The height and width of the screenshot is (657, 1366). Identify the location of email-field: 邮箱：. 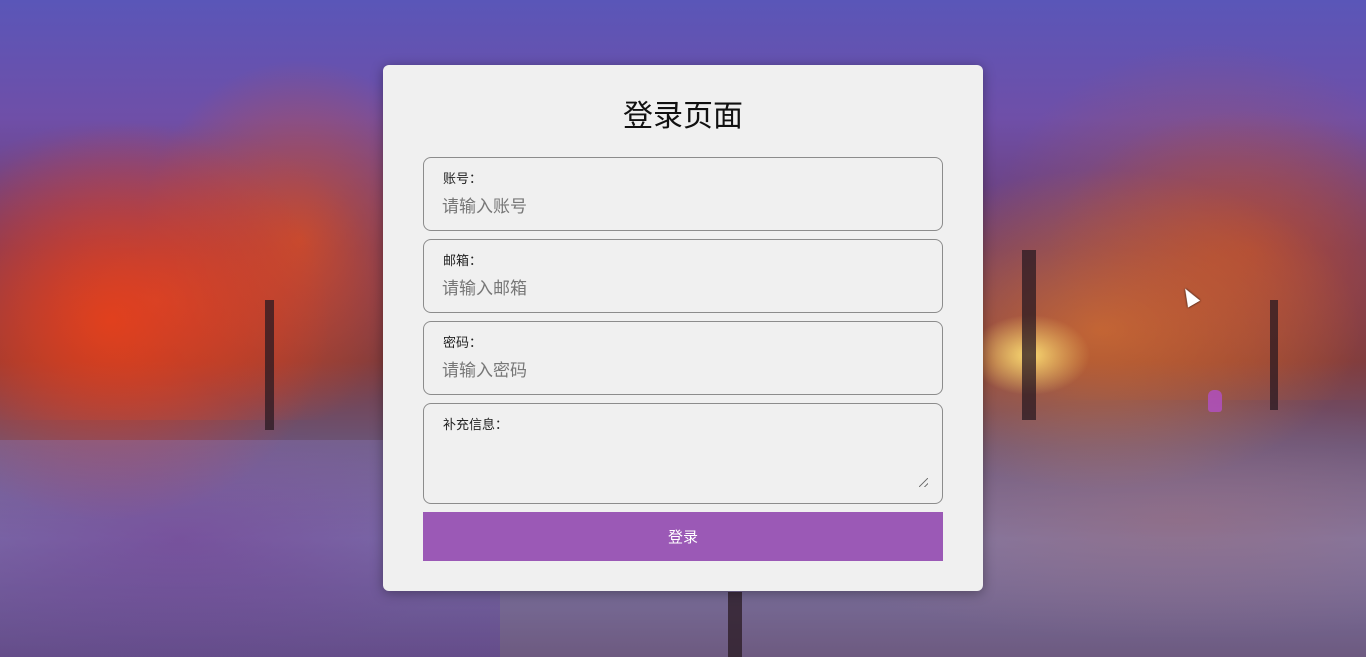
(683, 276).